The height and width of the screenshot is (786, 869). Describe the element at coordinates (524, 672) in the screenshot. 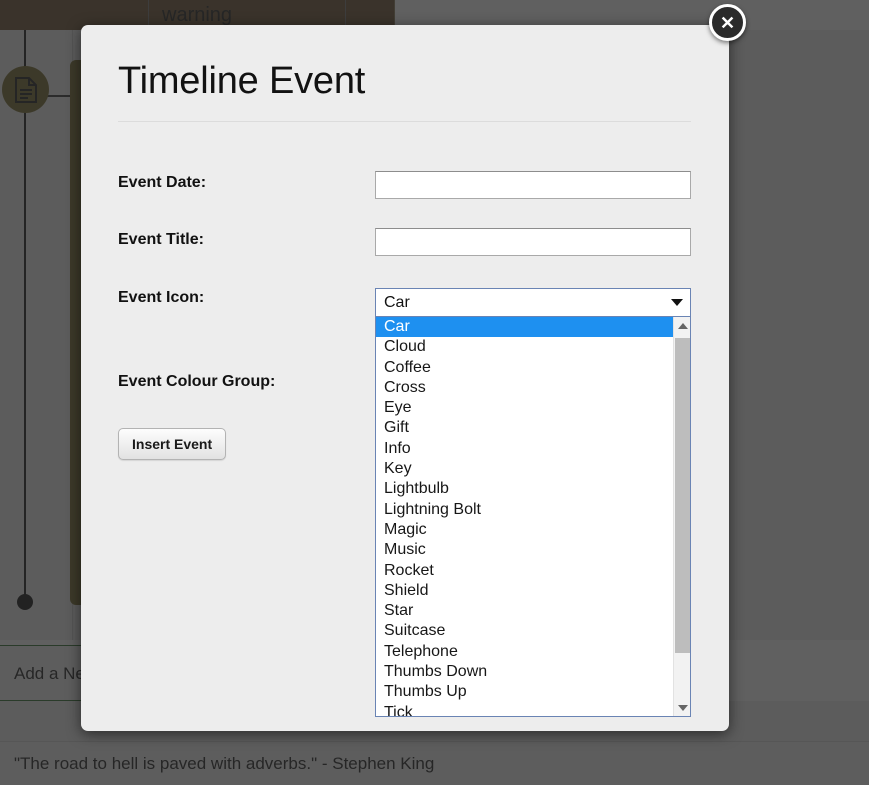

I see `listbox-option: Thumbs Down` at that location.